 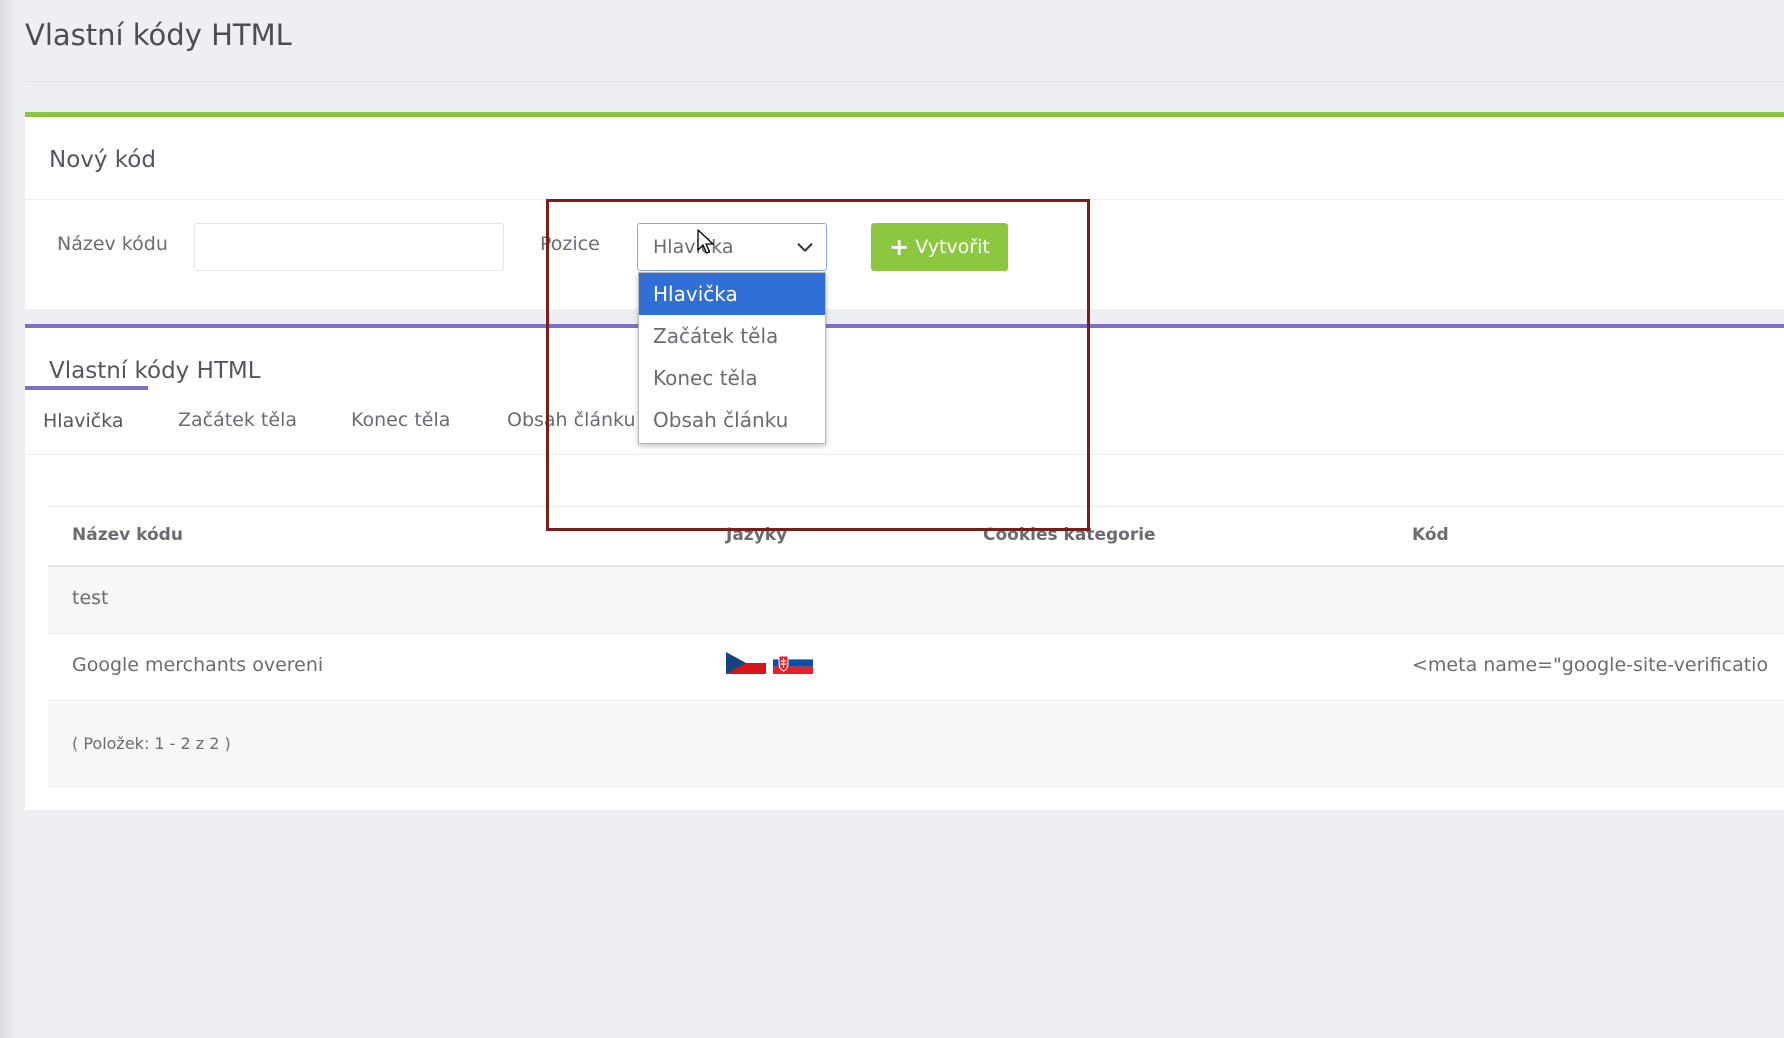 I want to click on tab-hlavicka: Hlavička, so click(x=86, y=420).